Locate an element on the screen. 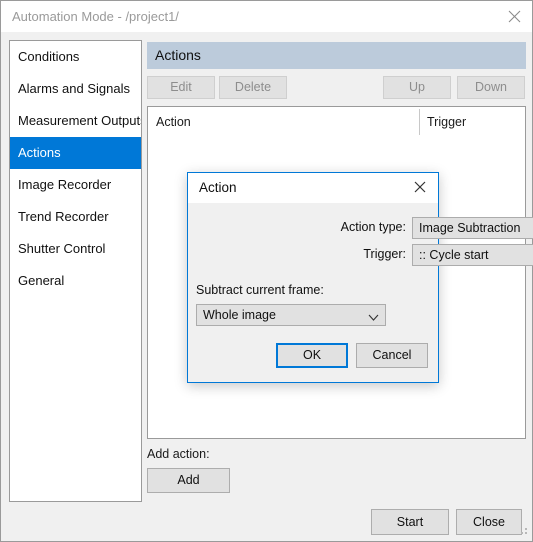 The image size is (533, 542). edit-button: Edit is located at coordinates (181, 87).